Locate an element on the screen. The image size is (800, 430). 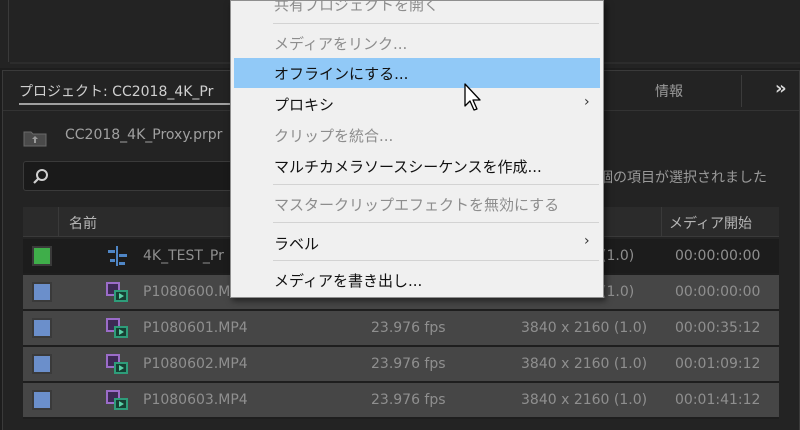
menu-item-disable-masterclip-effects: マスタークリップエフェクトを無効にする is located at coordinates (417, 204).